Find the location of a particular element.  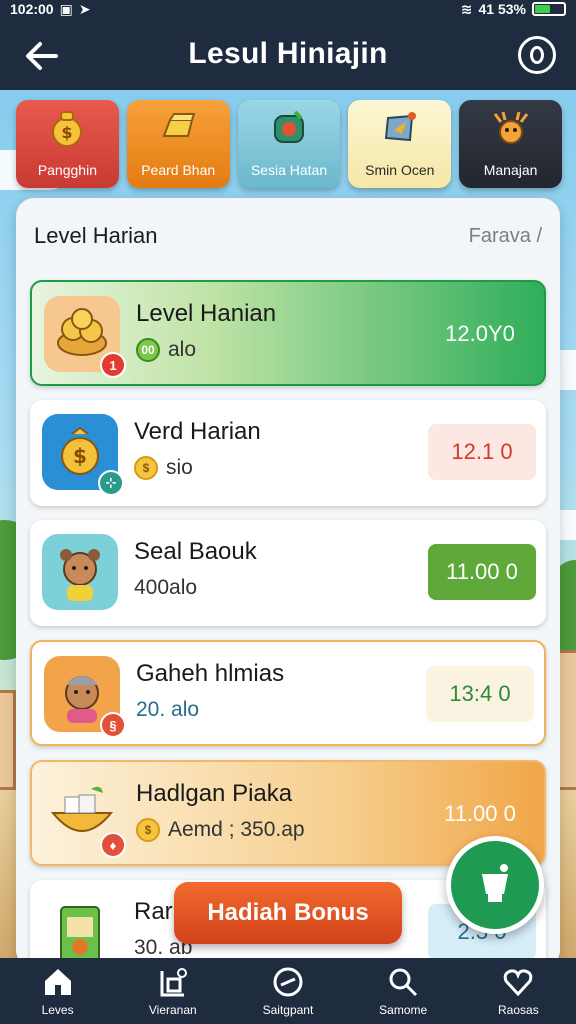

settings-icon is located at coordinates (537, 55).